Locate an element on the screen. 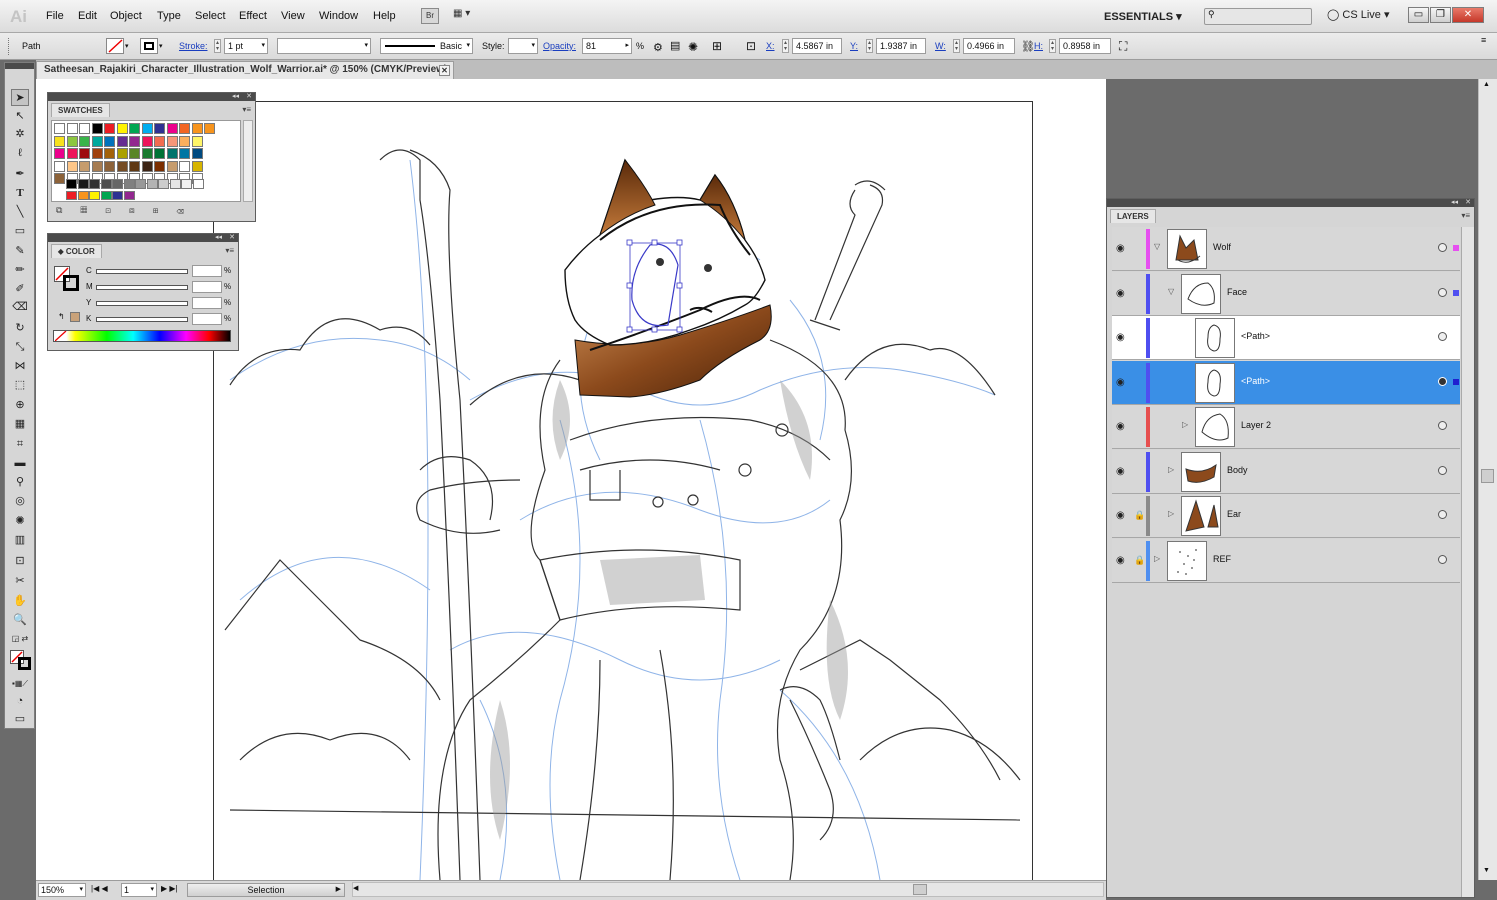 The height and width of the screenshot is (900, 1497). cyan-slider: C % is located at coordinates (161, 271).